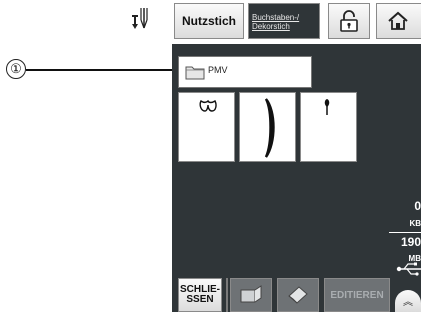 Image resolution: width=421 pixels, height=312 pixels. What do you see at coordinates (408, 301) in the screenshot?
I see `scroll-up-button: ︽` at bounding box center [408, 301].